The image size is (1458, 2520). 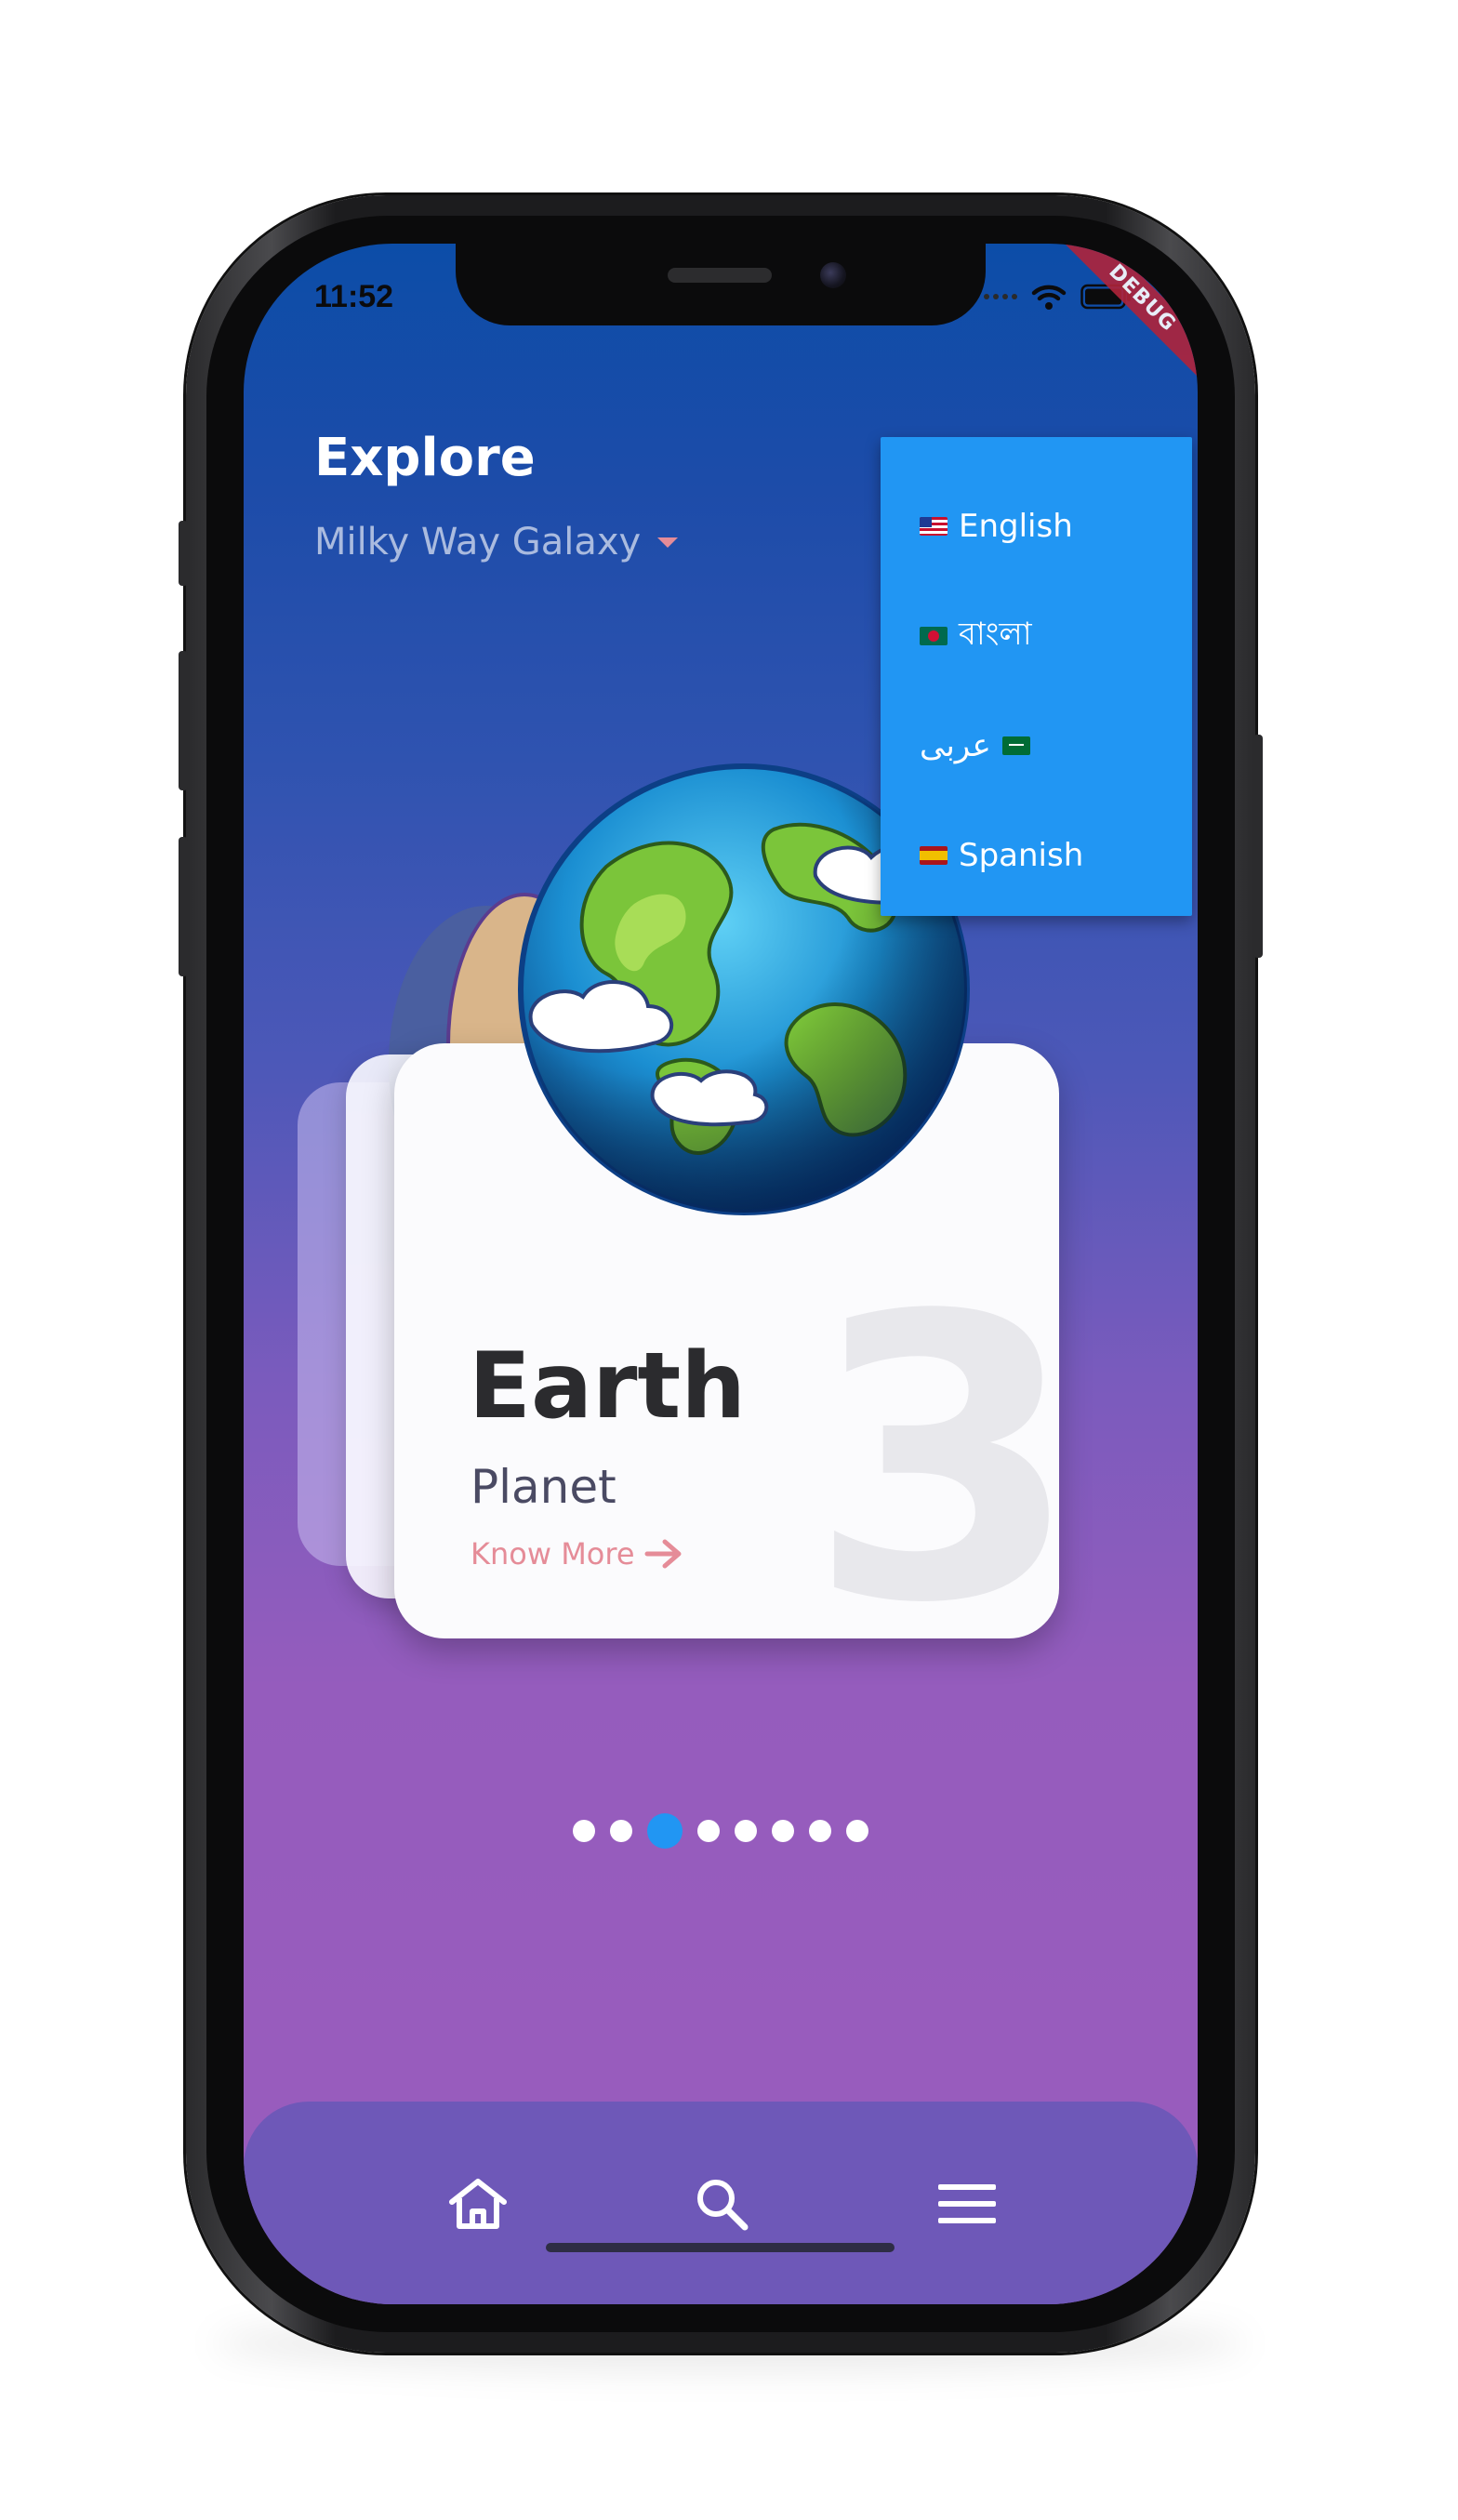 I want to click on earpiece-speaker, so click(x=720, y=275).